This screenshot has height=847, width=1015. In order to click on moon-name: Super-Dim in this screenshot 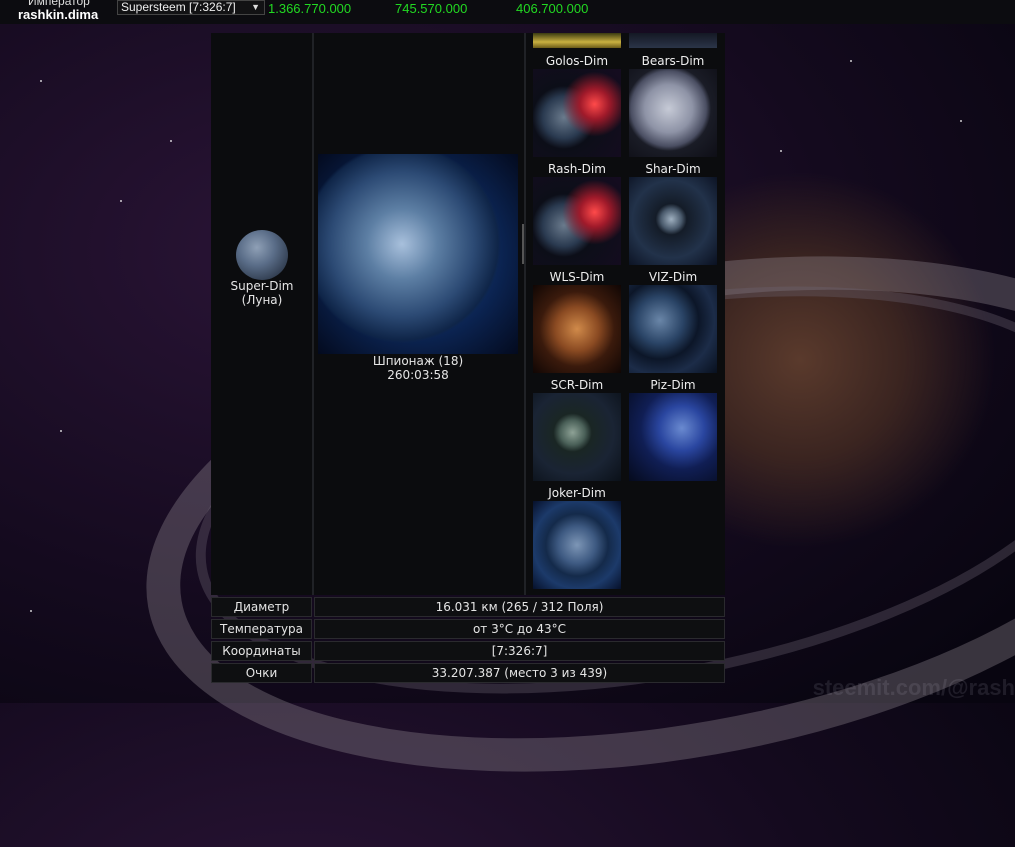, I will do `click(262, 286)`.